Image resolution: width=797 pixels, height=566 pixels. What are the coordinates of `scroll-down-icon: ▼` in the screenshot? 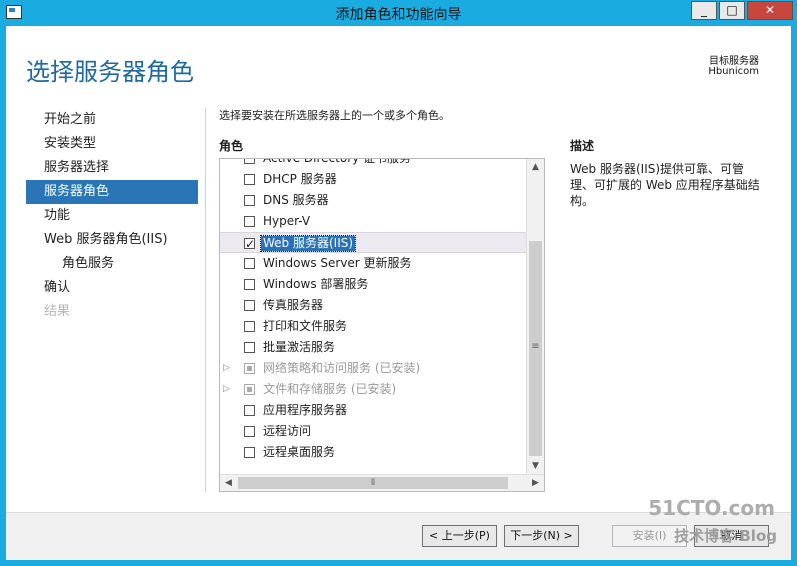 It's located at (535, 466).